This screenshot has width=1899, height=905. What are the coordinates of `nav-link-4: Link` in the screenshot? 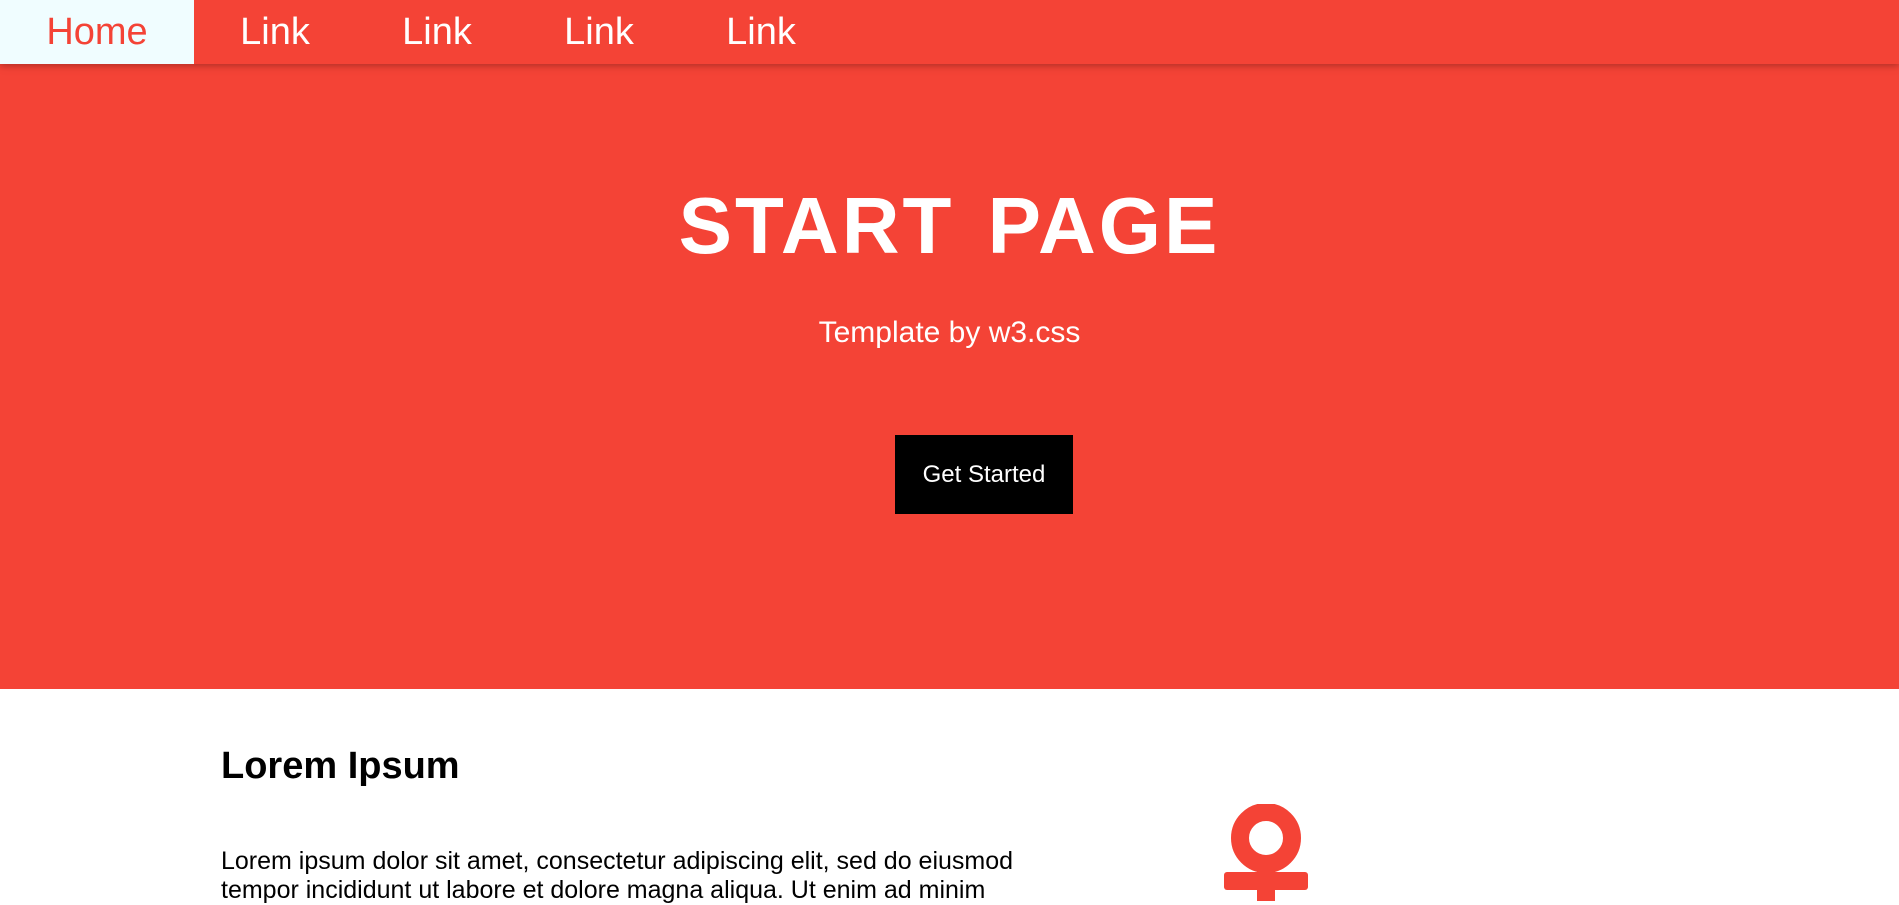 It's located at (761, 32).